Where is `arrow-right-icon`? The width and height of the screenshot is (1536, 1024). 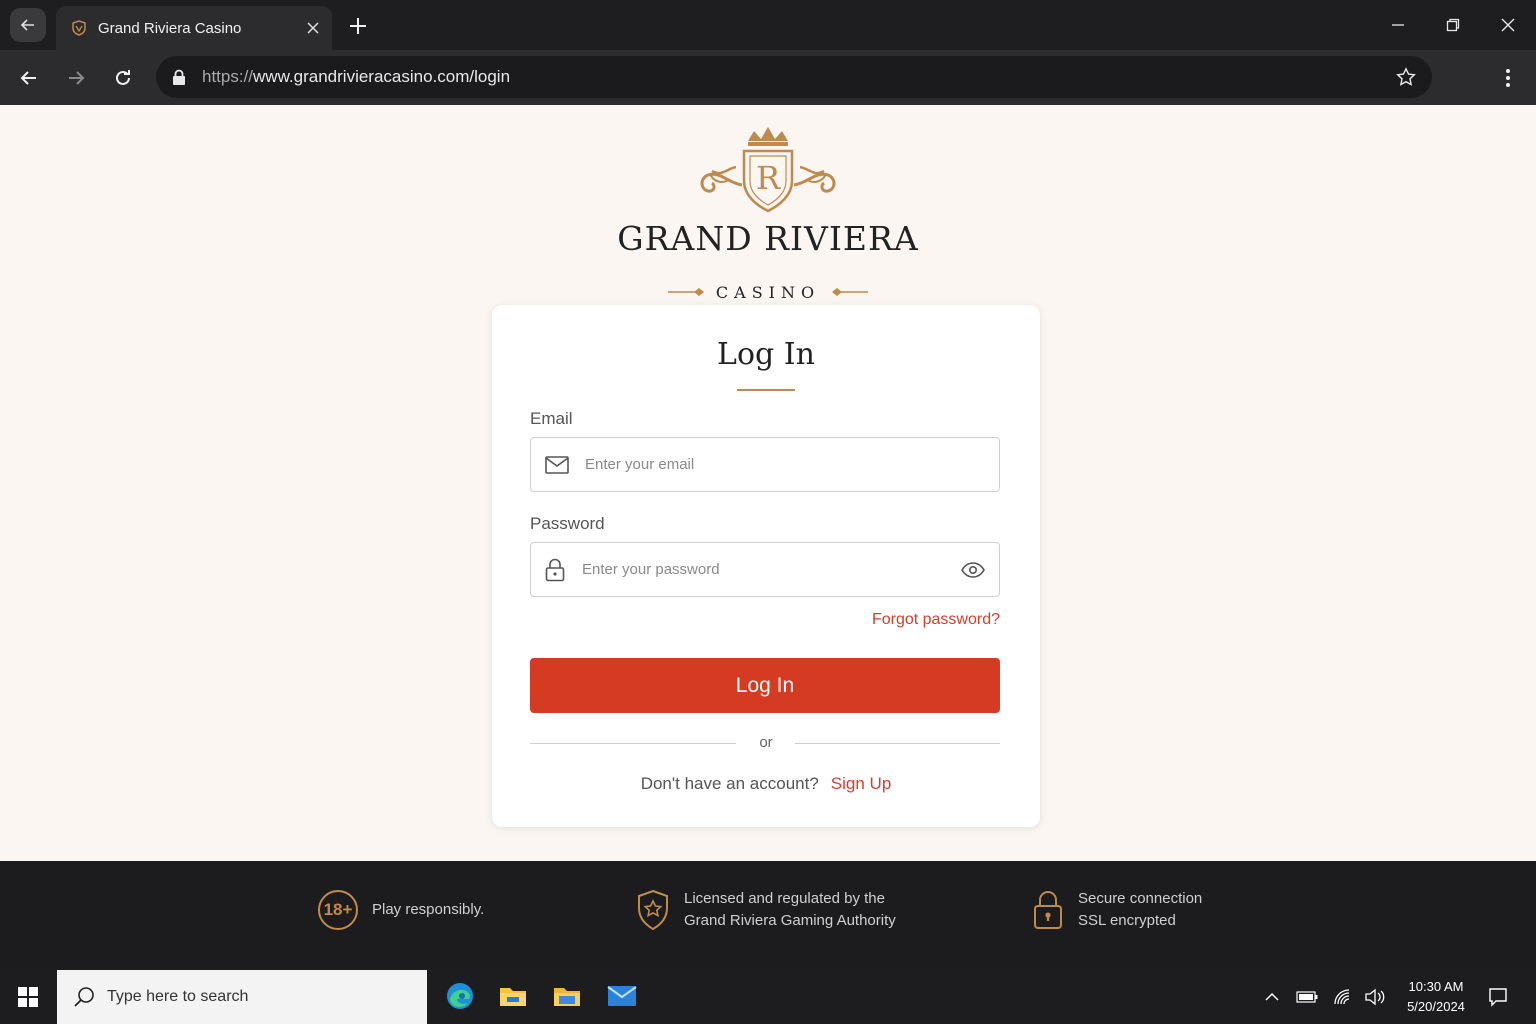
arrow-right-icon is located at coordinates (77, 78).